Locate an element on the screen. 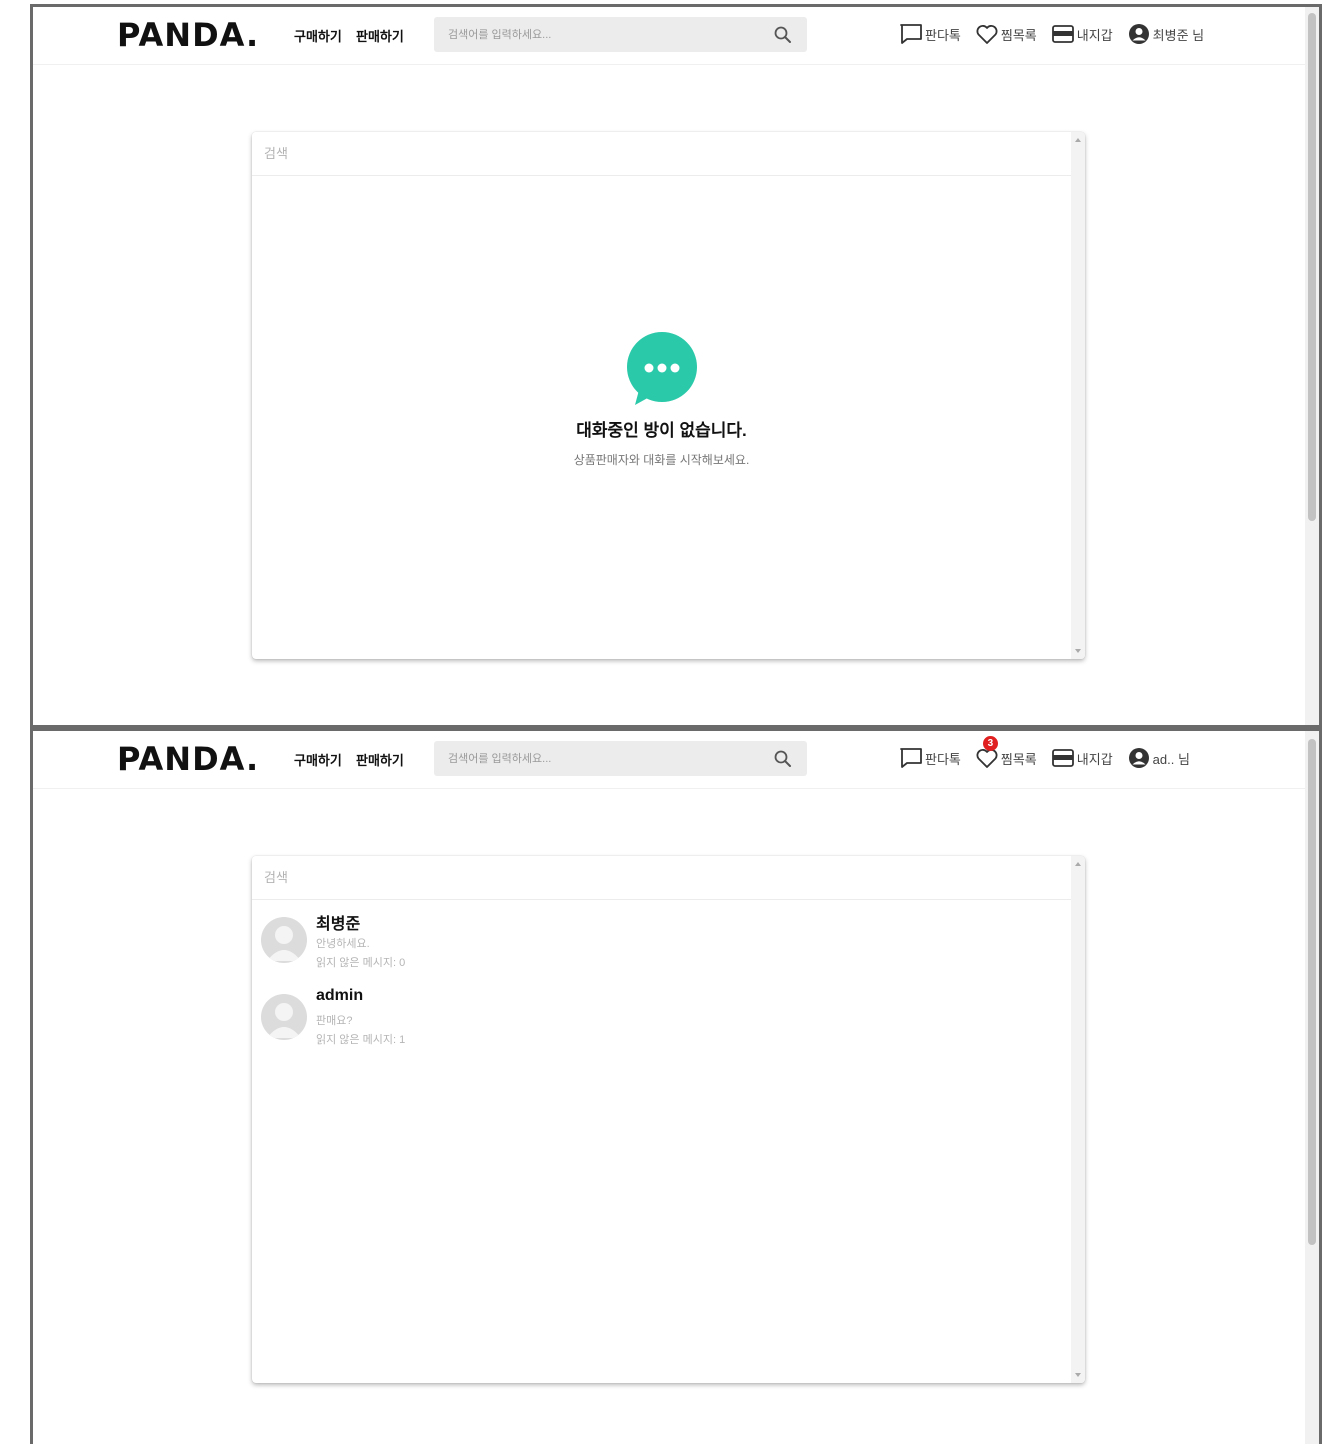 Image resolution: width=1326 pixels, height=1444 pixels. heart-icon is located at coordinates (987, 34).